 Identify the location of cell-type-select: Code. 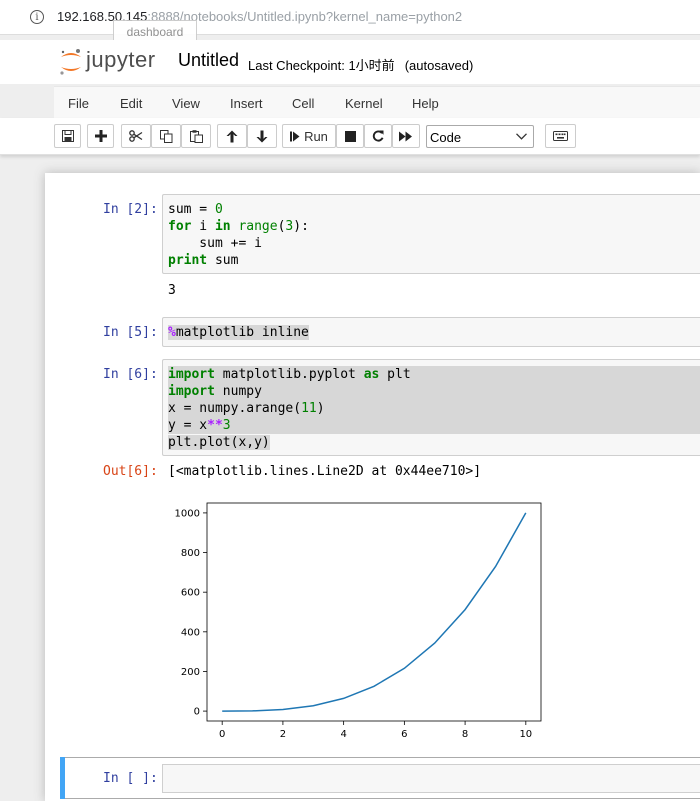
(480, 136).